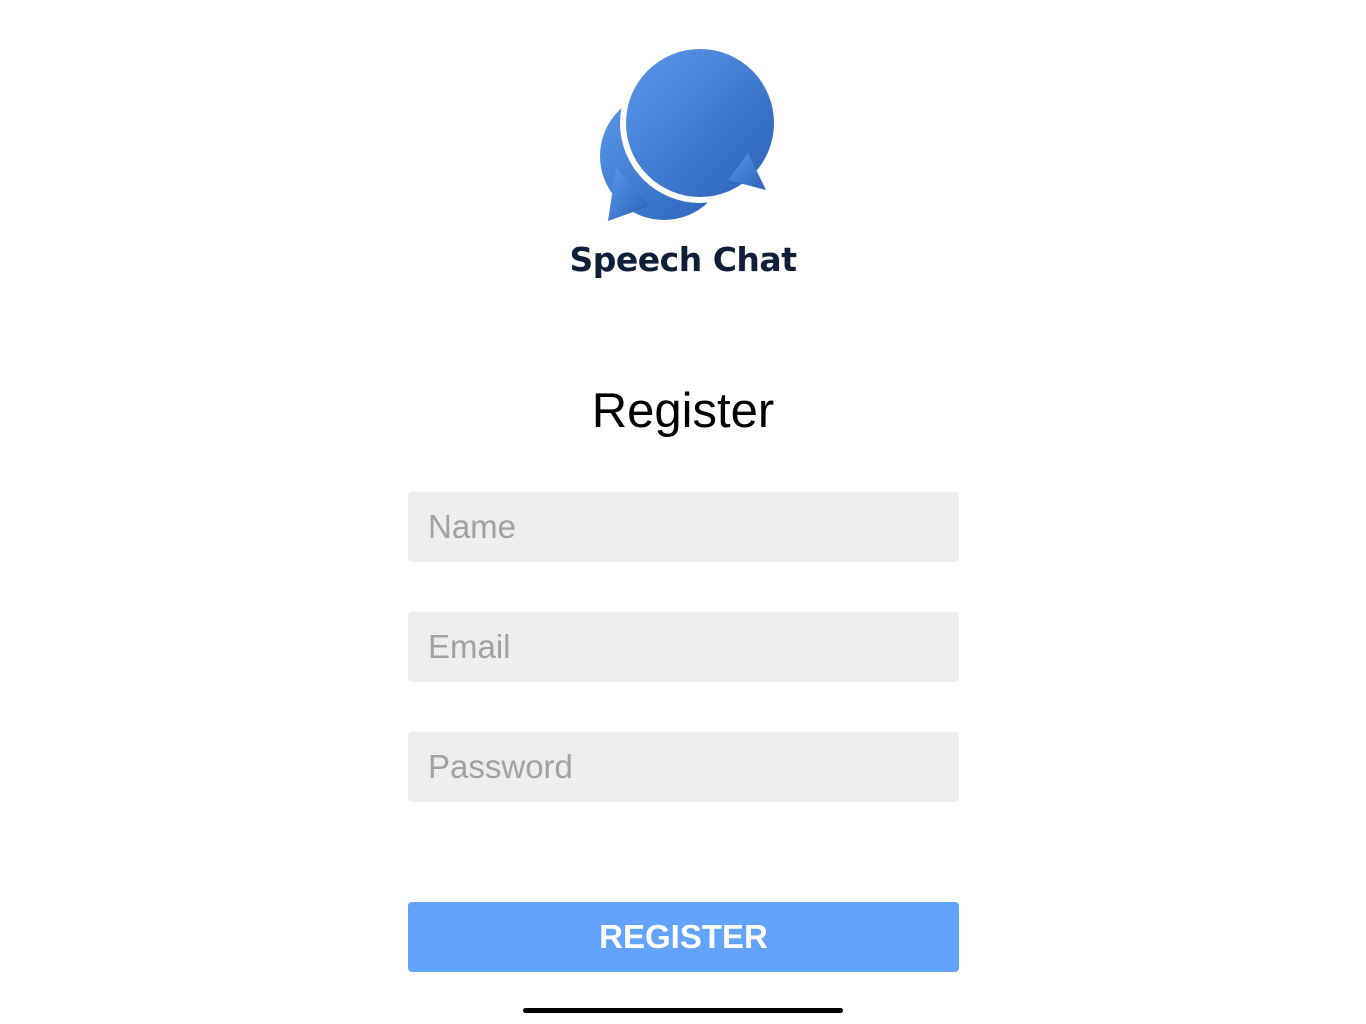  Describe the element at coordinates (683, 767) in the screenshot. I see `password-field` at that location.